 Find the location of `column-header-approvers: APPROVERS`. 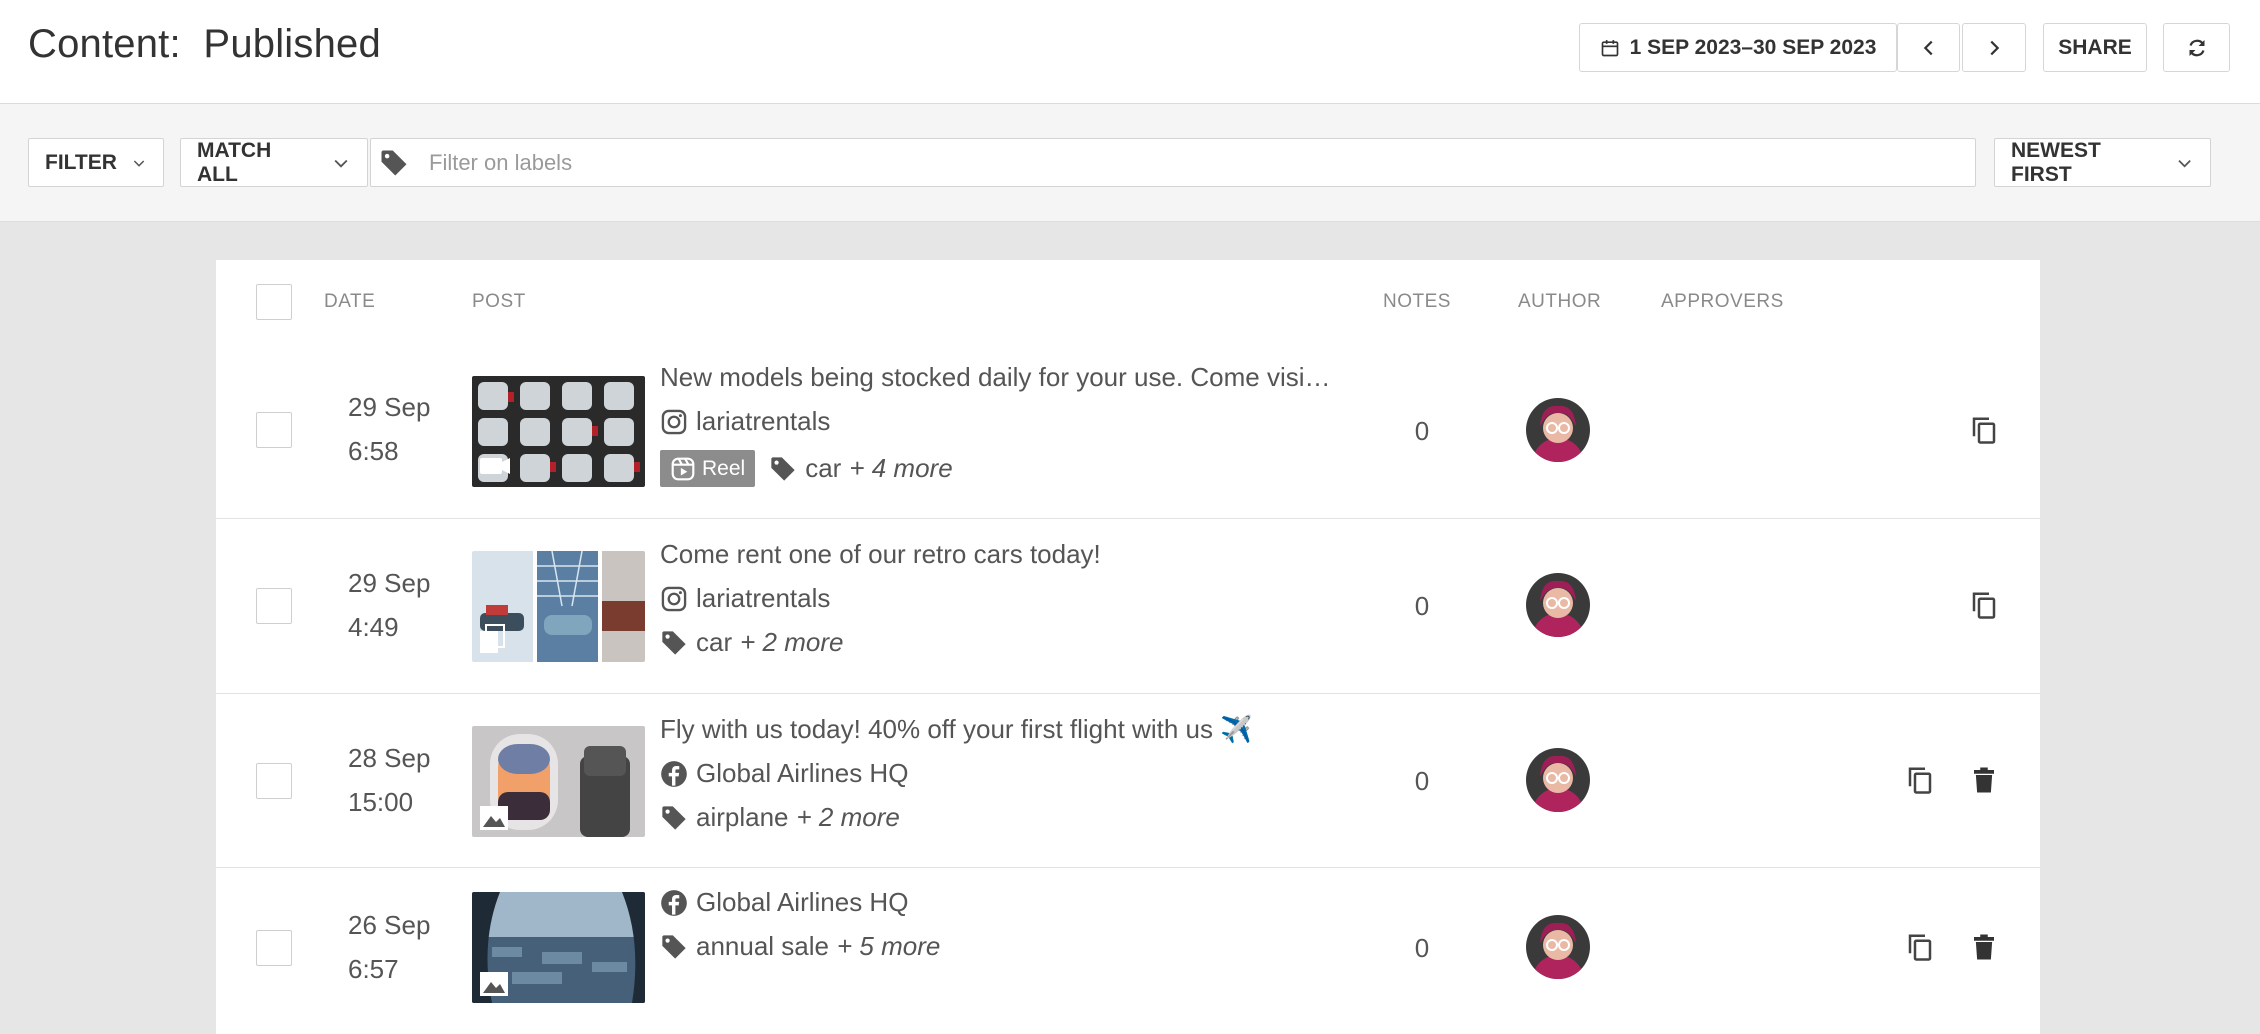

column-header-approvers: APPROVERS is located at coordinates (1722, 301).